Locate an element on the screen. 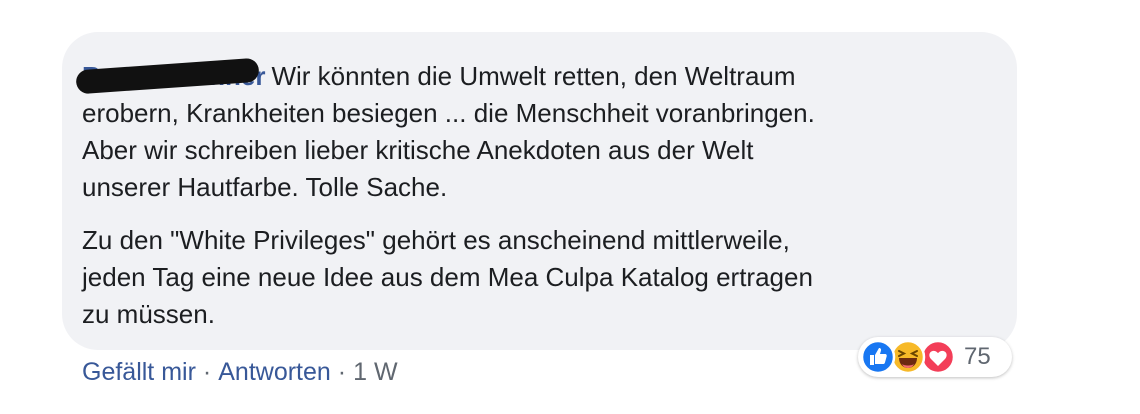  comment-actions: Gefällt mir · Antworten · 1 W is located at coordinates (240, 372).